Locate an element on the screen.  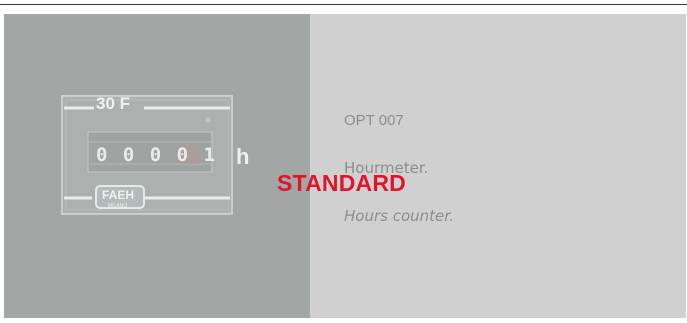
meter-brand: FAEH is located at coordinates (118, 195).